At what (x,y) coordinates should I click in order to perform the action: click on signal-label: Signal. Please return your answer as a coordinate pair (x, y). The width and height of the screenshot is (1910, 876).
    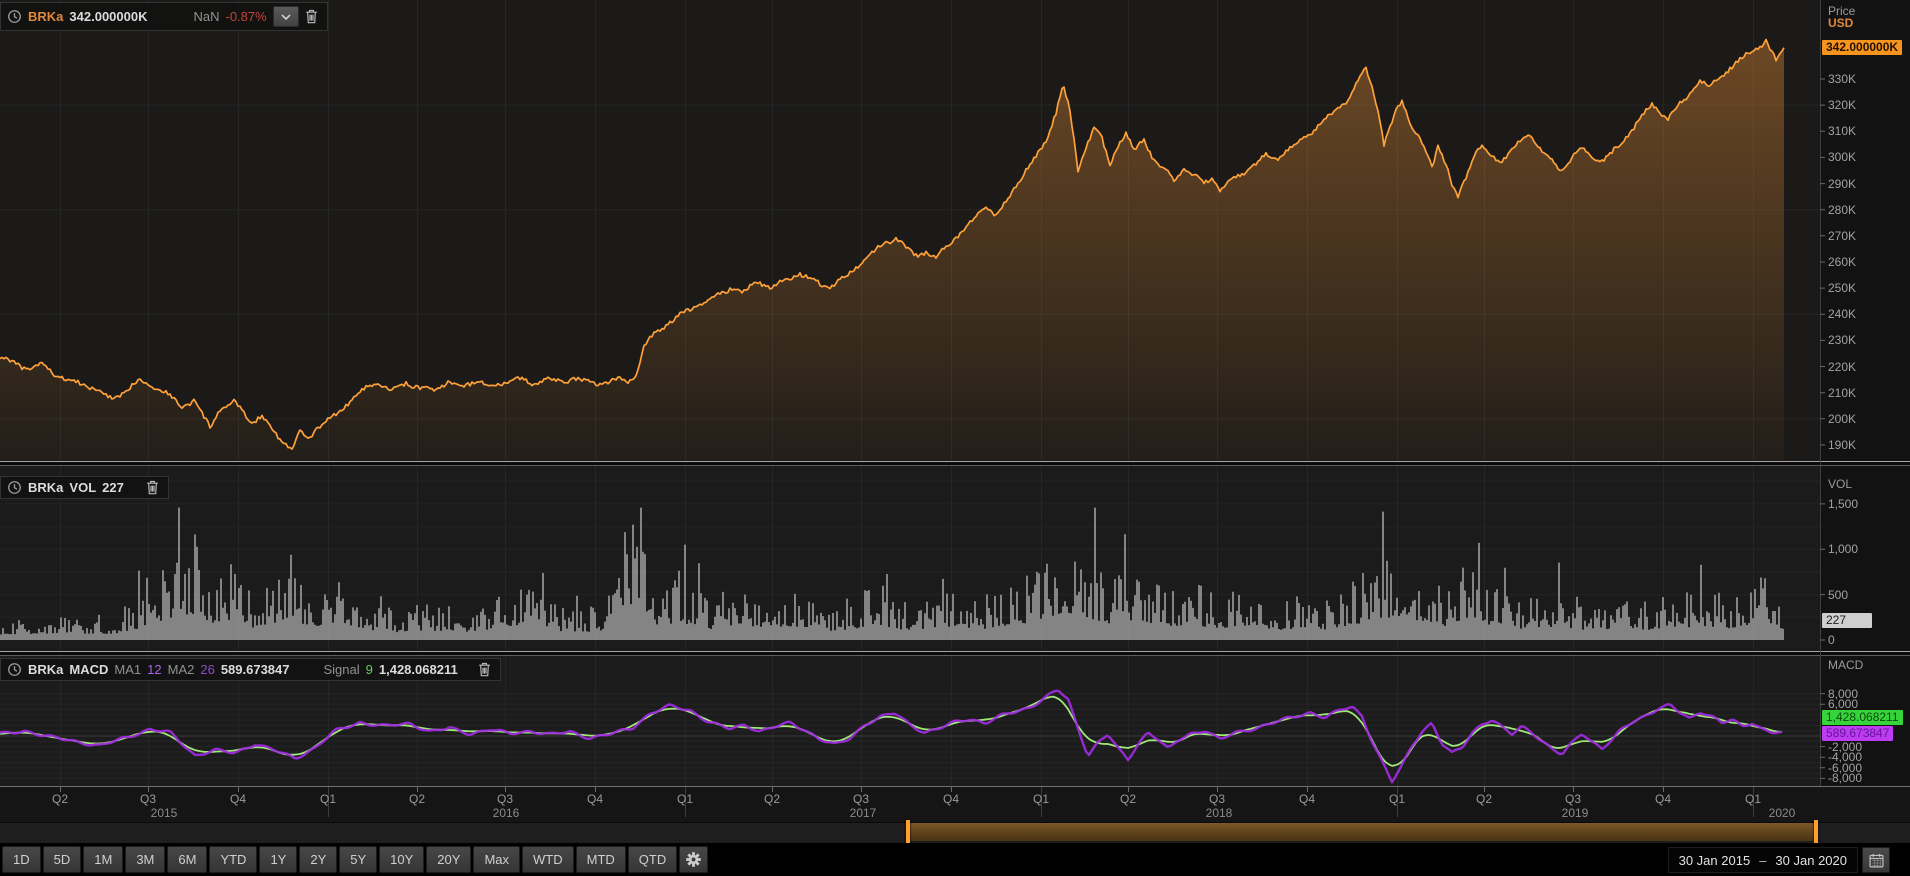
    Looking at the image, I should click on (341, 669).